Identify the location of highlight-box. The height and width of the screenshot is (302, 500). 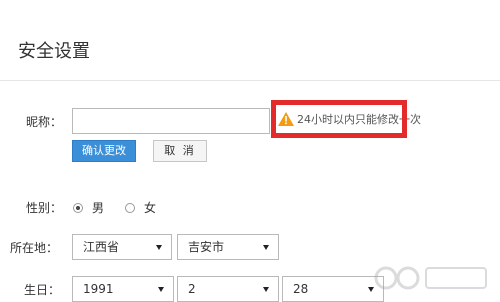
(339, 119).